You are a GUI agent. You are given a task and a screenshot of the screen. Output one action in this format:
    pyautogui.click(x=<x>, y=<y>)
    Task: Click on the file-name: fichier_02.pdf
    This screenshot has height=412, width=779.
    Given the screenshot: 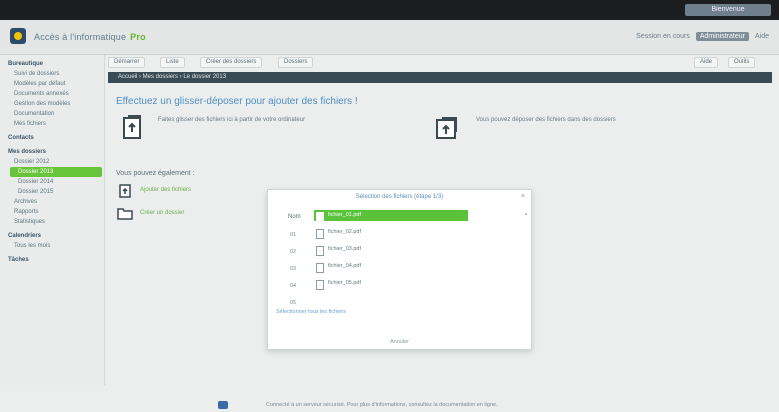 What is the action you would take?
    pyautogui.click(x=345, y=232)
    